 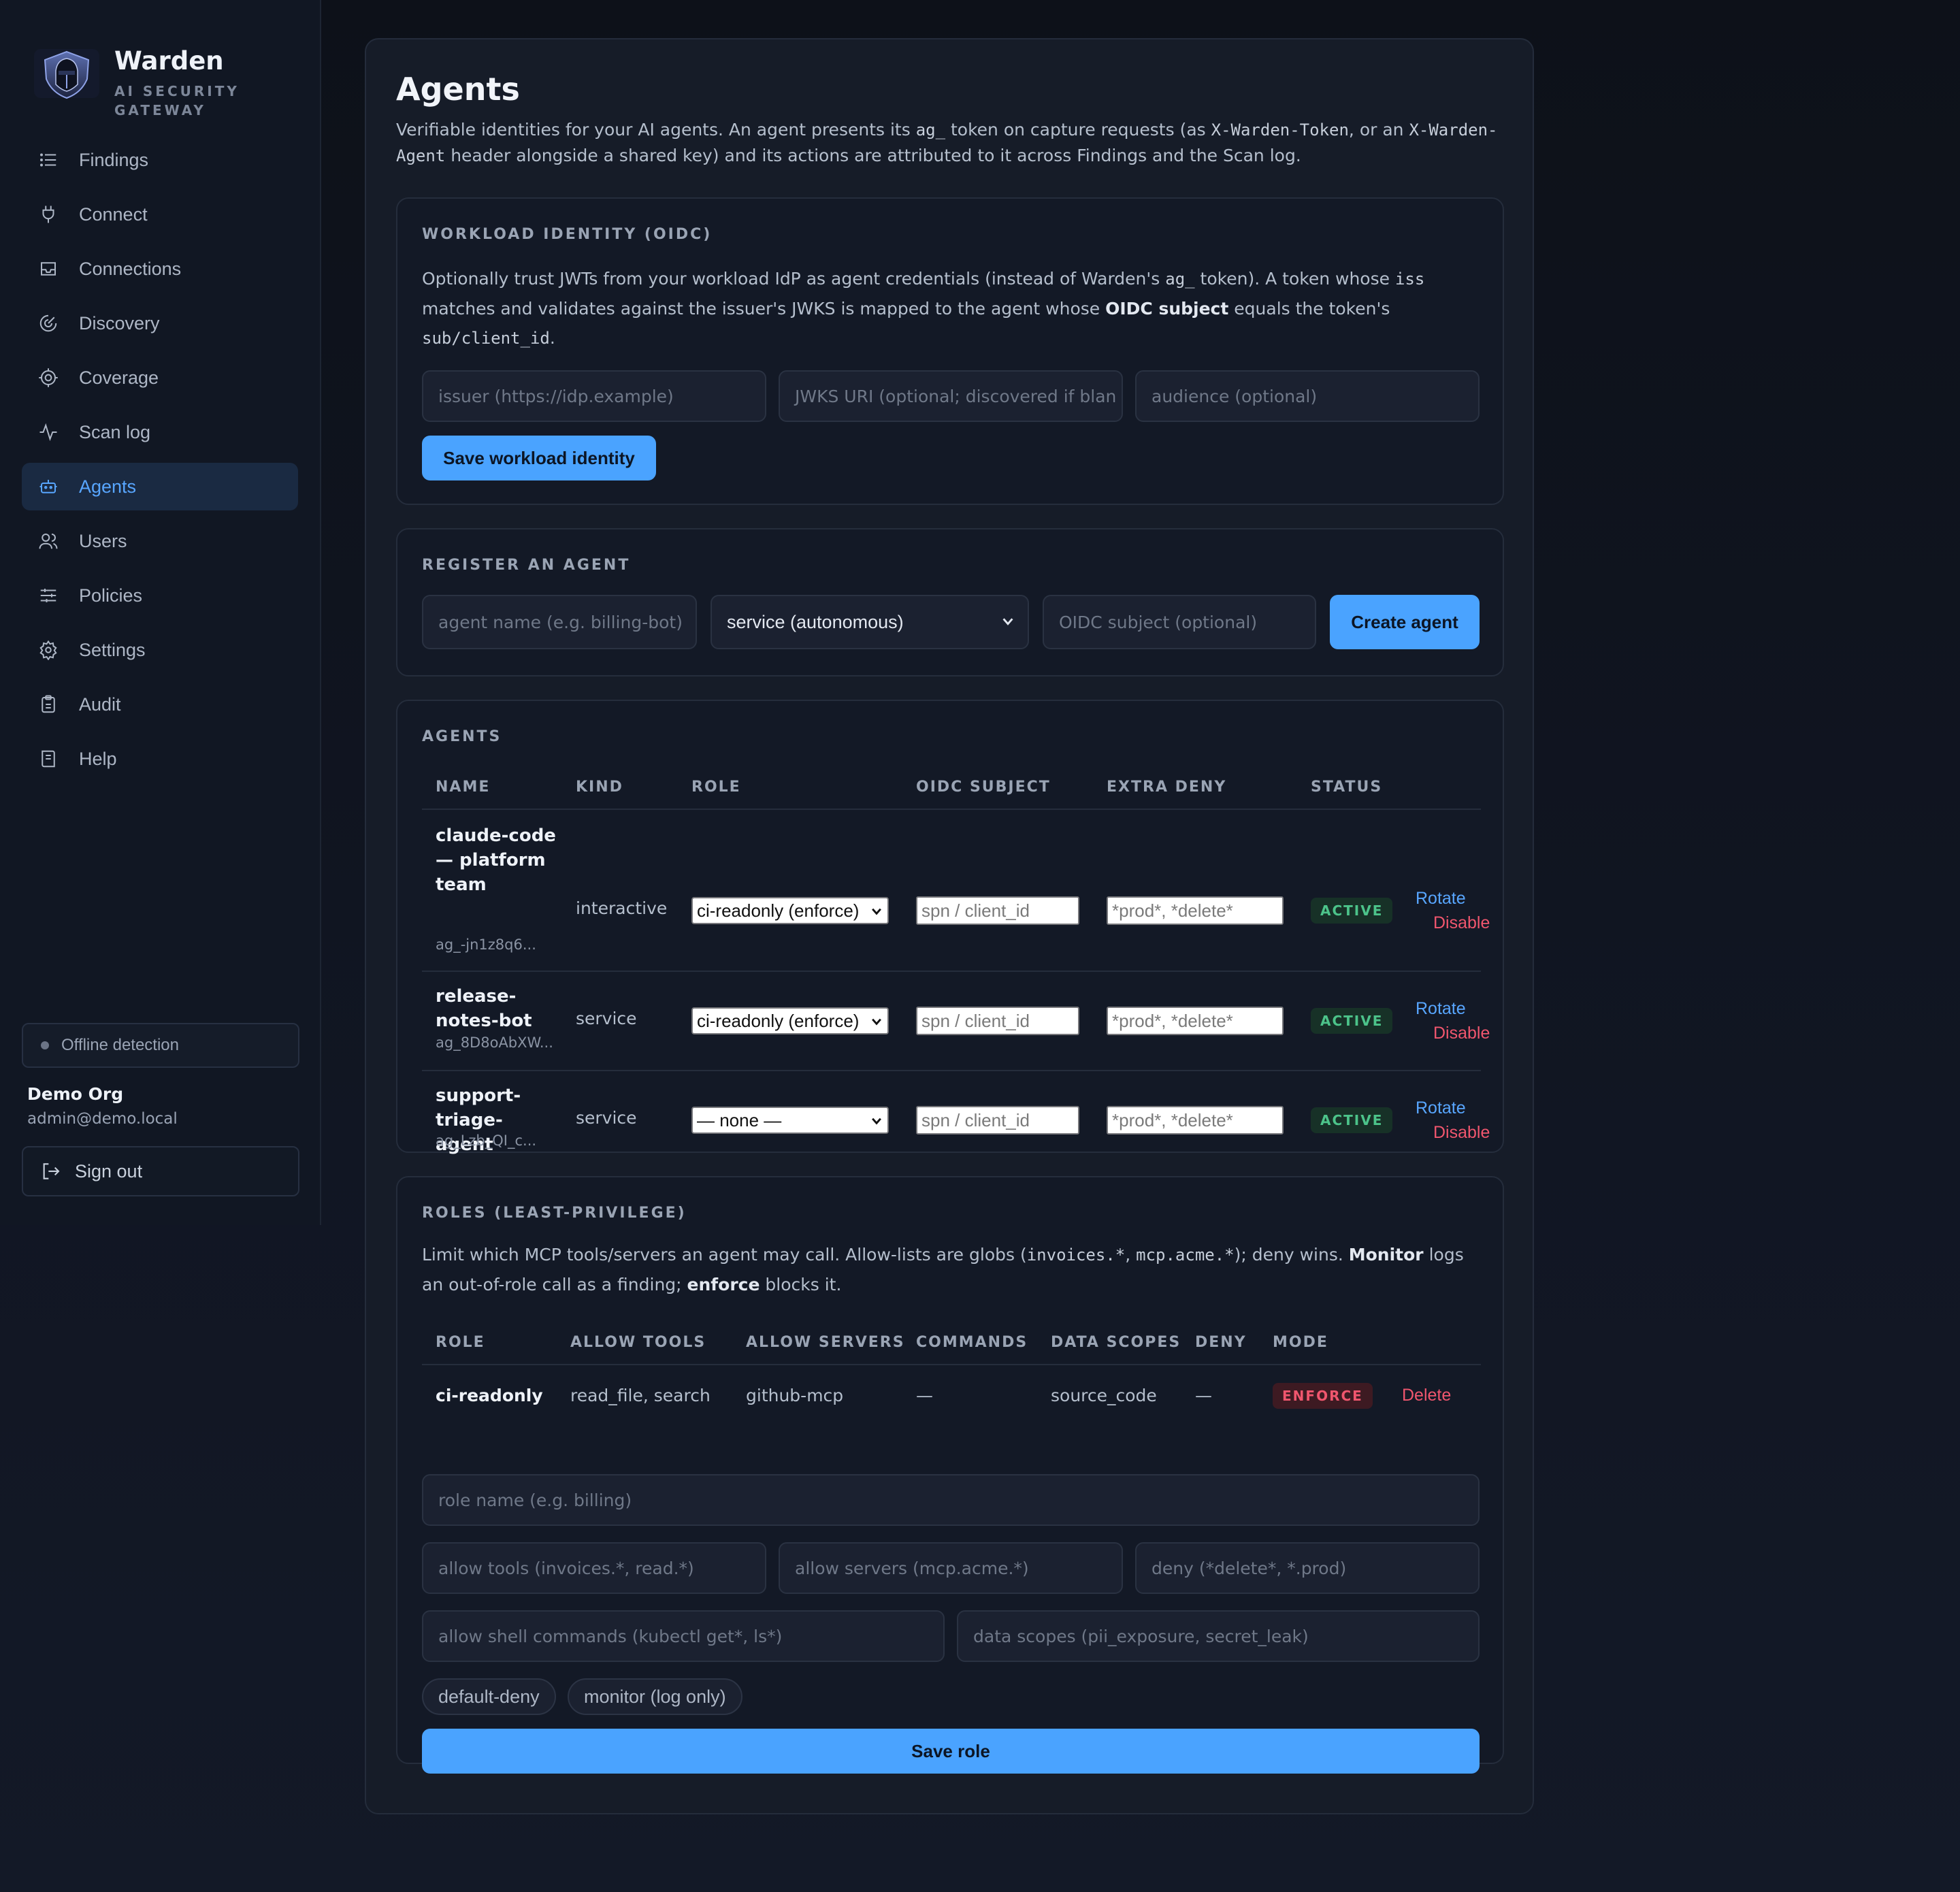 I want to click on allow-tools-input: allow tools (invoices.*, read.*), so click(x=594, y=1568).